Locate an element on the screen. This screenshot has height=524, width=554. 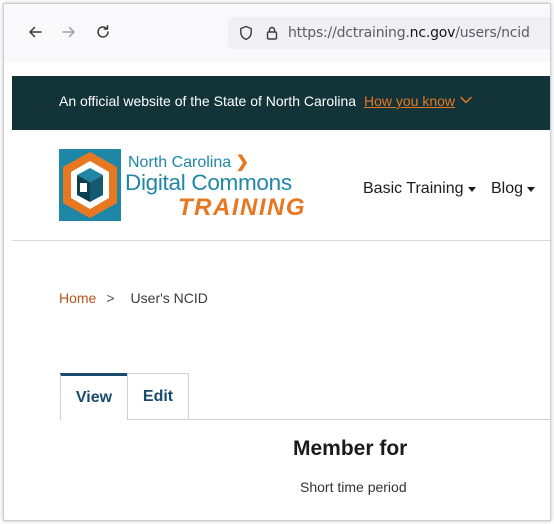
brand-arrow-icon: ❯ is located at coordinates (242, 162).